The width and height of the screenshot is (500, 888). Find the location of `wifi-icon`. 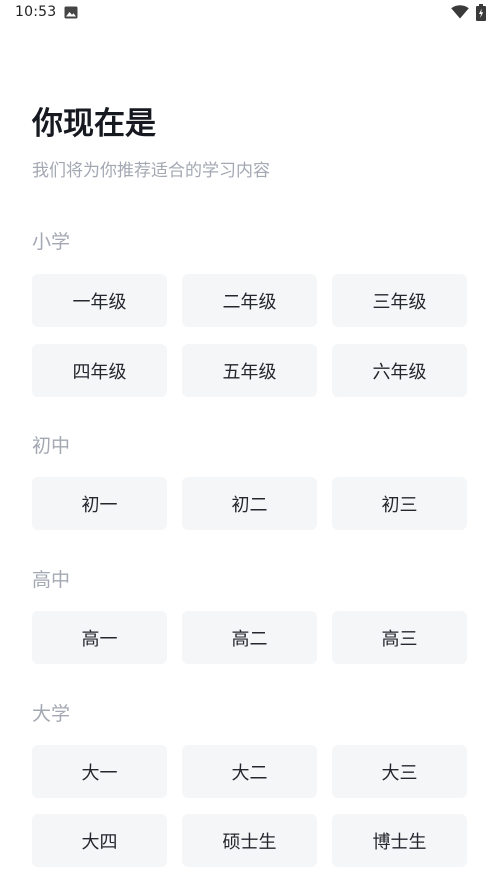

wifi-icon is located at coordinates (460, 12).